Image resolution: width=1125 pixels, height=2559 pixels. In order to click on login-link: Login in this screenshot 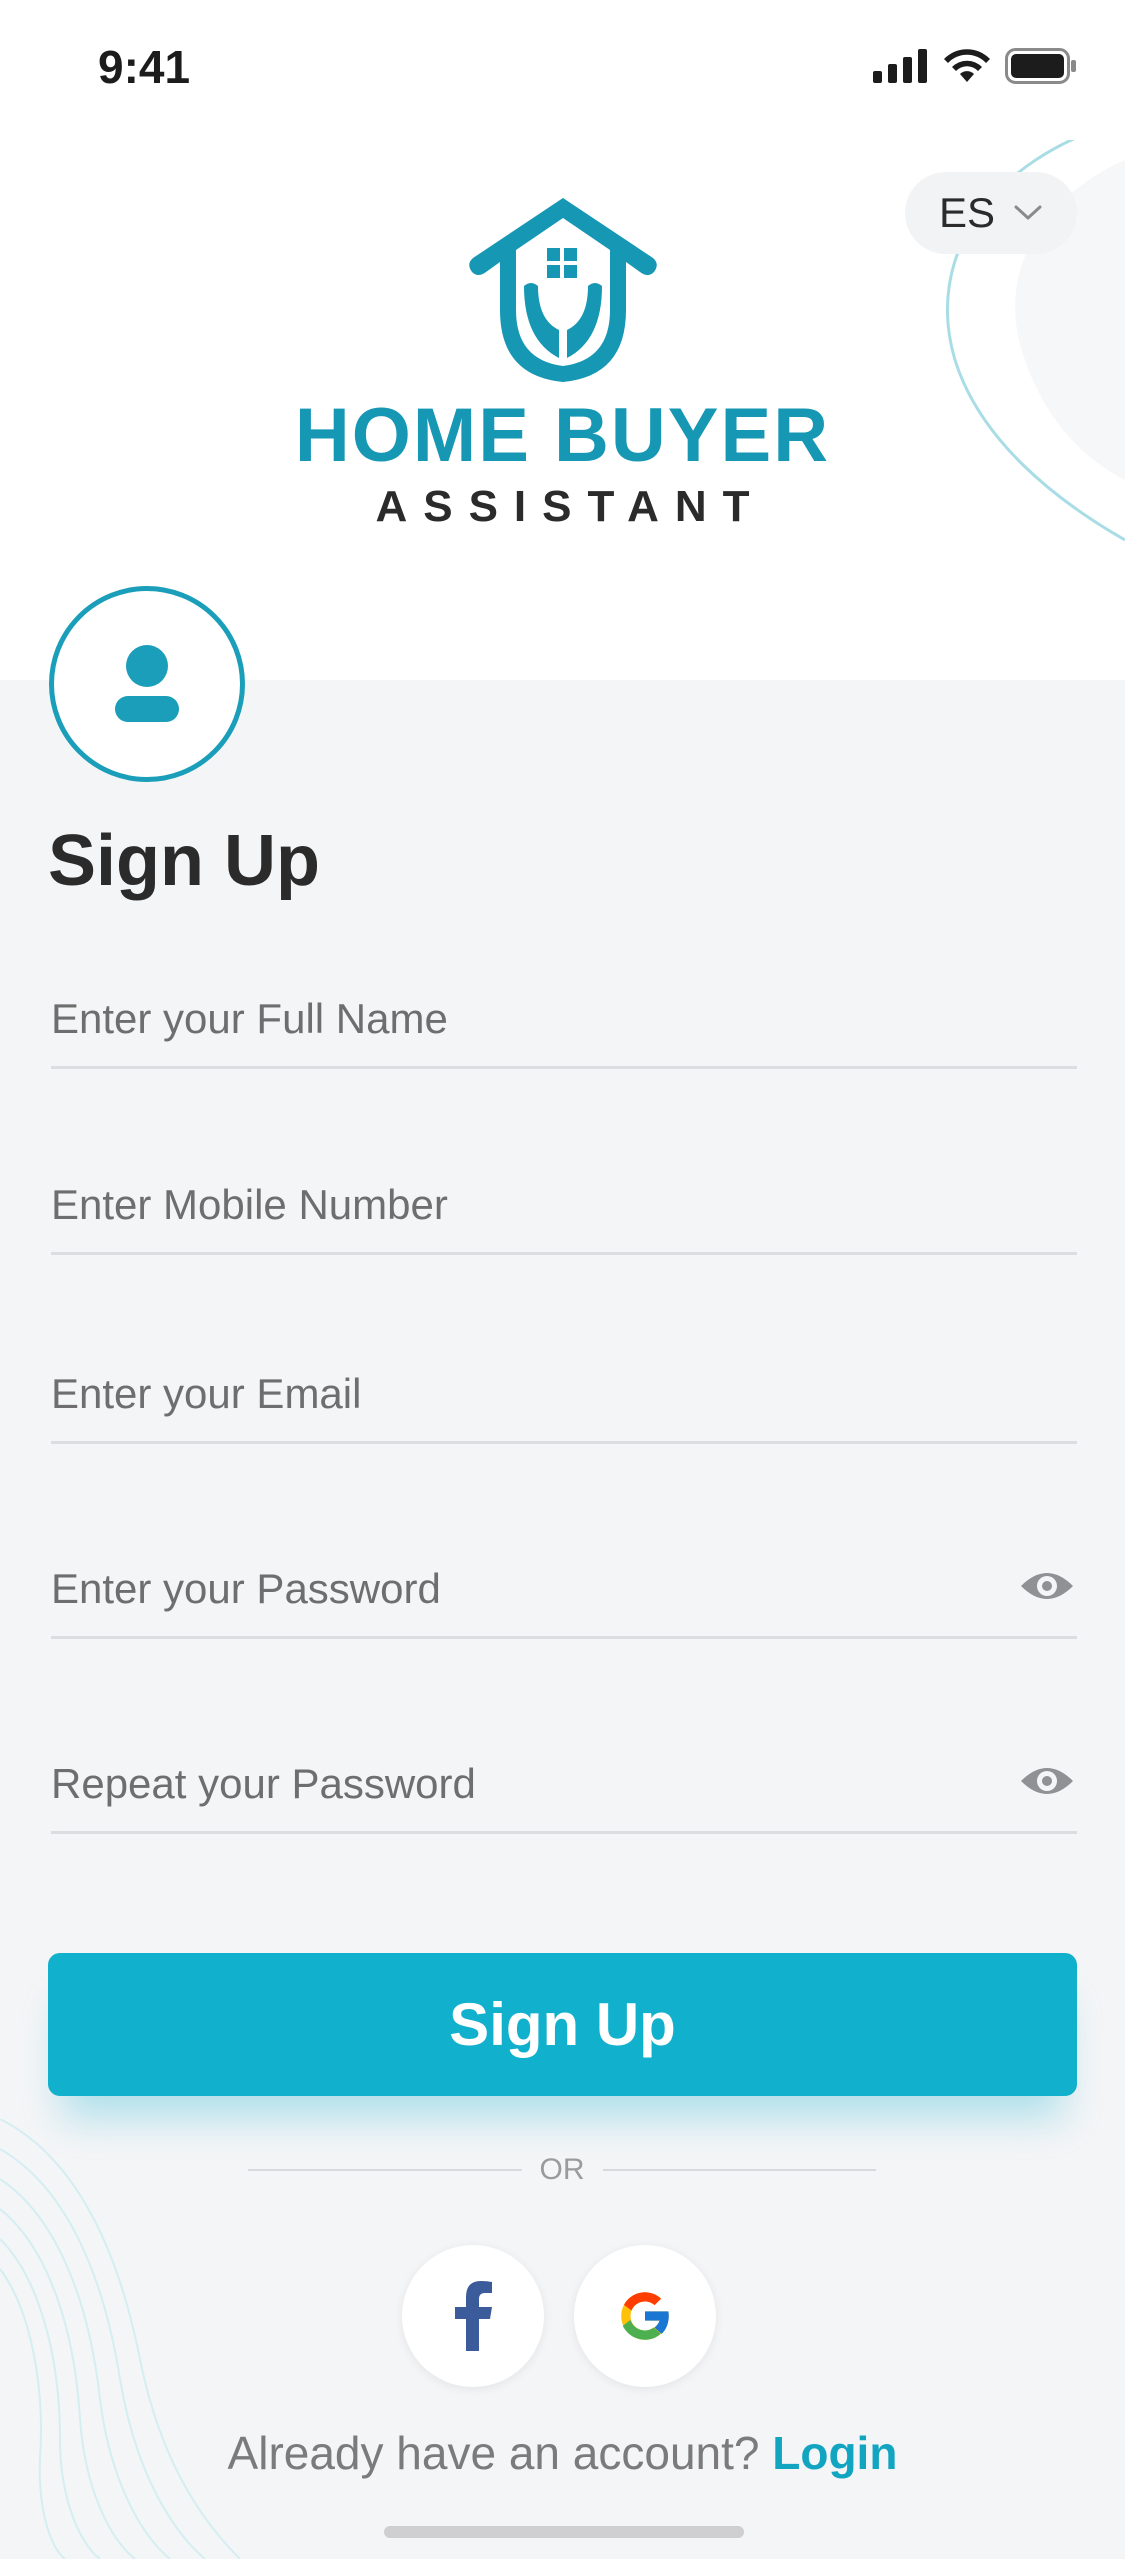, I will do `click(834, 2453)`.